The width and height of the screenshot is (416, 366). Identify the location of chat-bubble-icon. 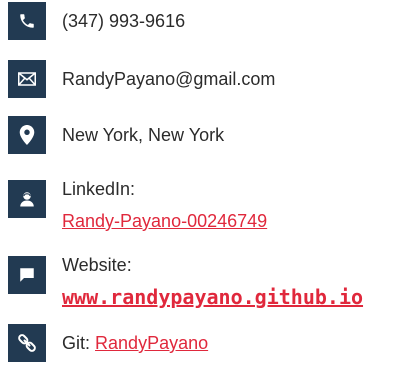
(27, 275).